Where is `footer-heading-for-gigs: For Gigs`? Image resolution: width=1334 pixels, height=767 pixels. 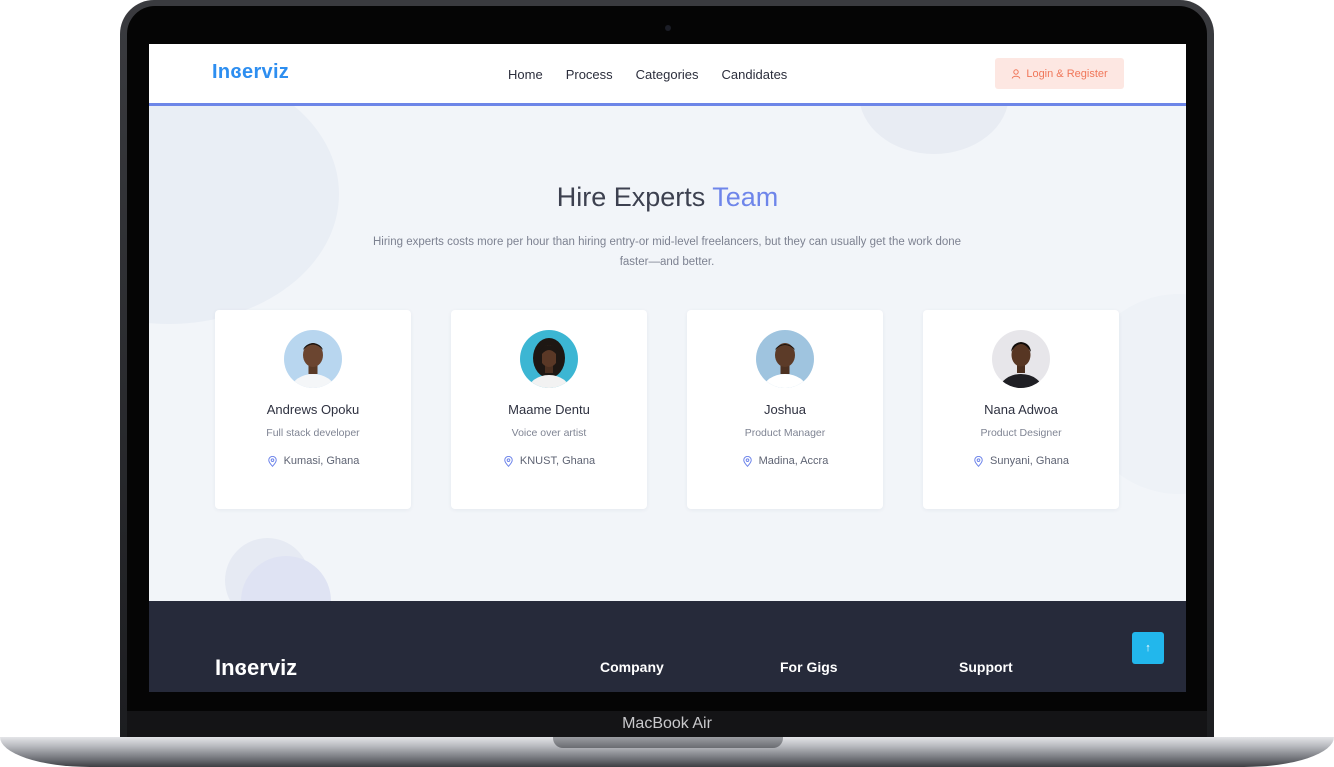
footer-heading-for-gigs: For Gigs is located at coordinates (809, 667).